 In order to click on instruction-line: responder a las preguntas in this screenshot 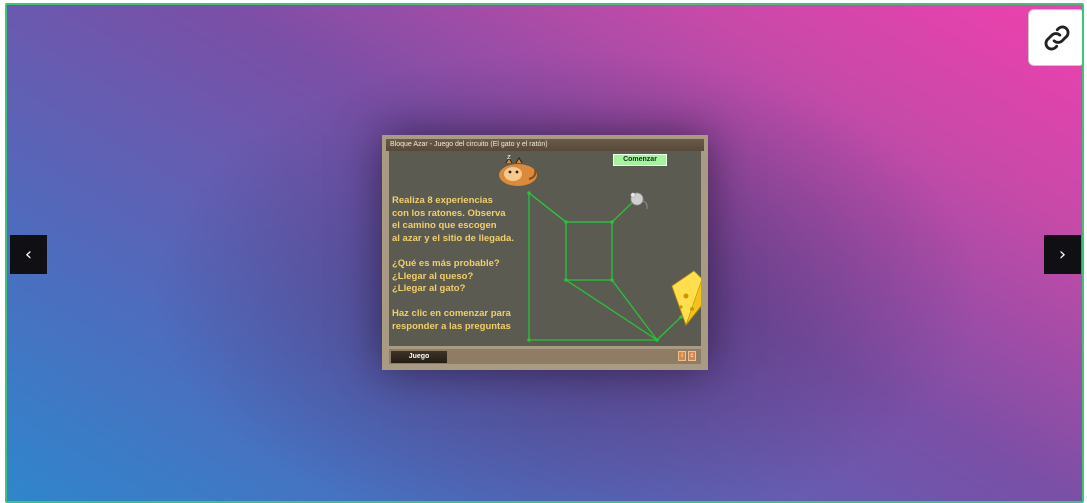, I will do `click(451, 326)`.